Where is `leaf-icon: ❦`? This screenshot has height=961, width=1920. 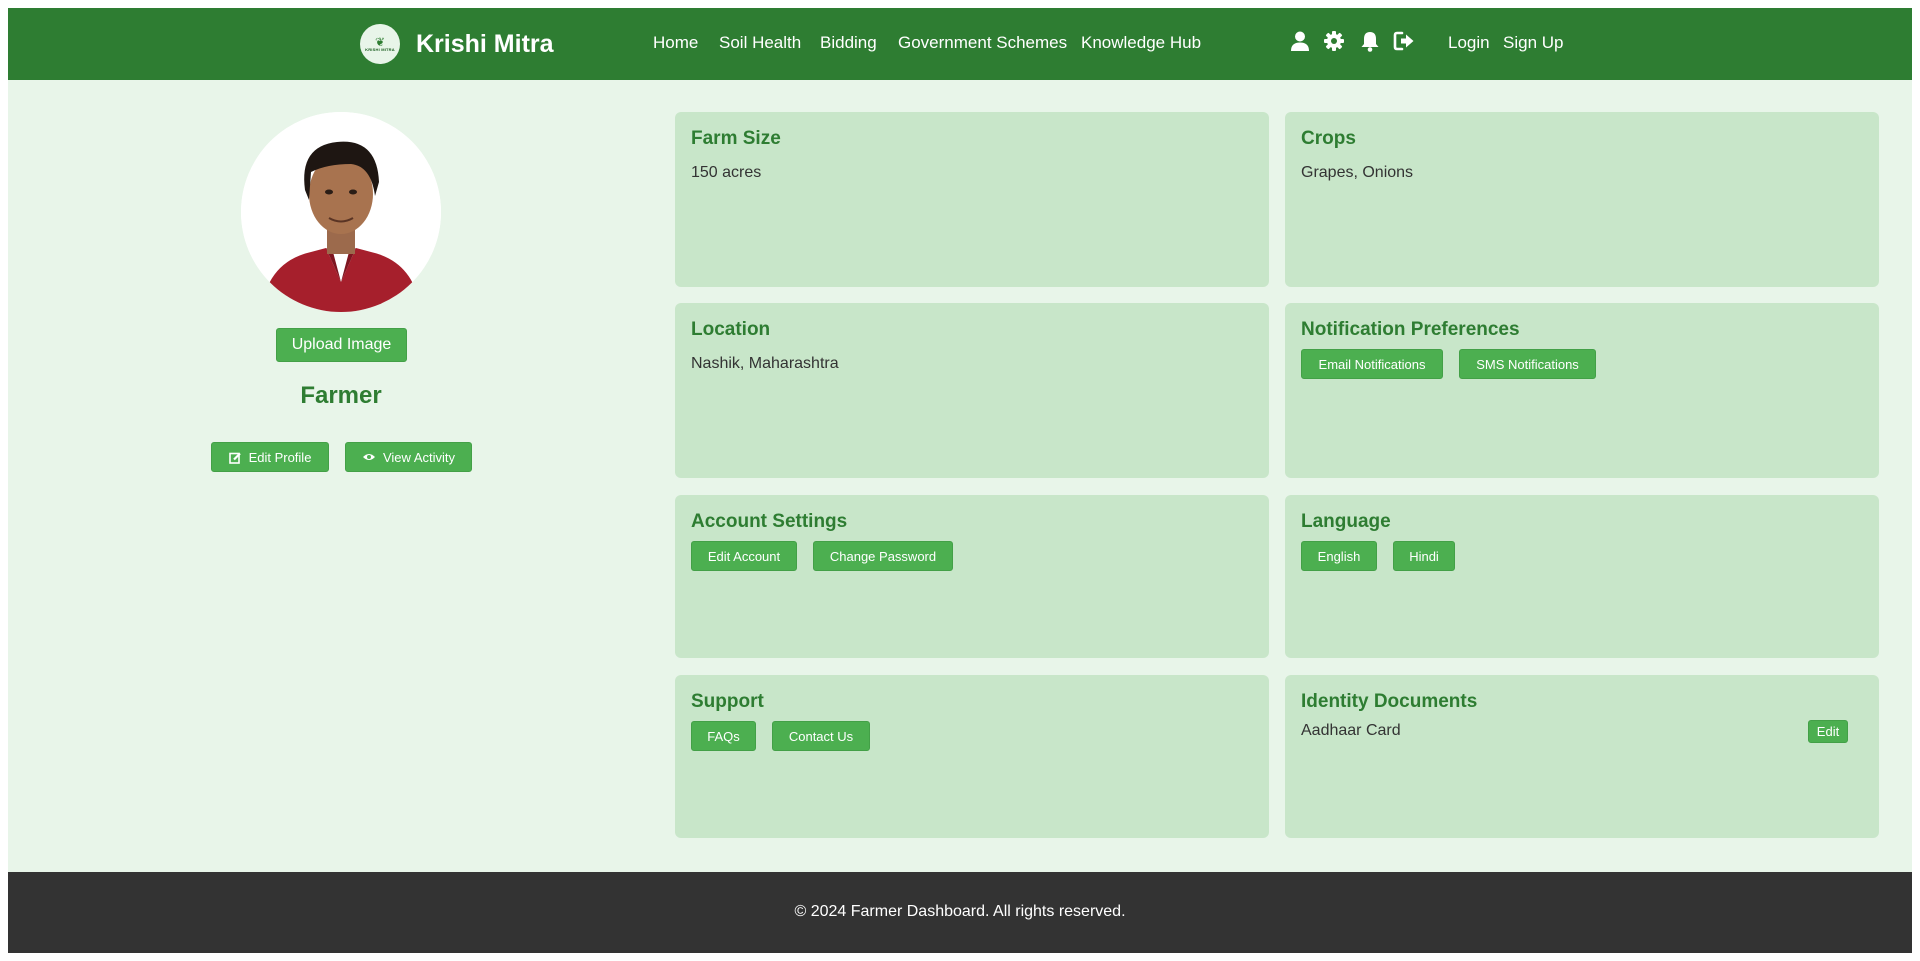 leaf-icon: ❦ is located at coordinates (380, 41).